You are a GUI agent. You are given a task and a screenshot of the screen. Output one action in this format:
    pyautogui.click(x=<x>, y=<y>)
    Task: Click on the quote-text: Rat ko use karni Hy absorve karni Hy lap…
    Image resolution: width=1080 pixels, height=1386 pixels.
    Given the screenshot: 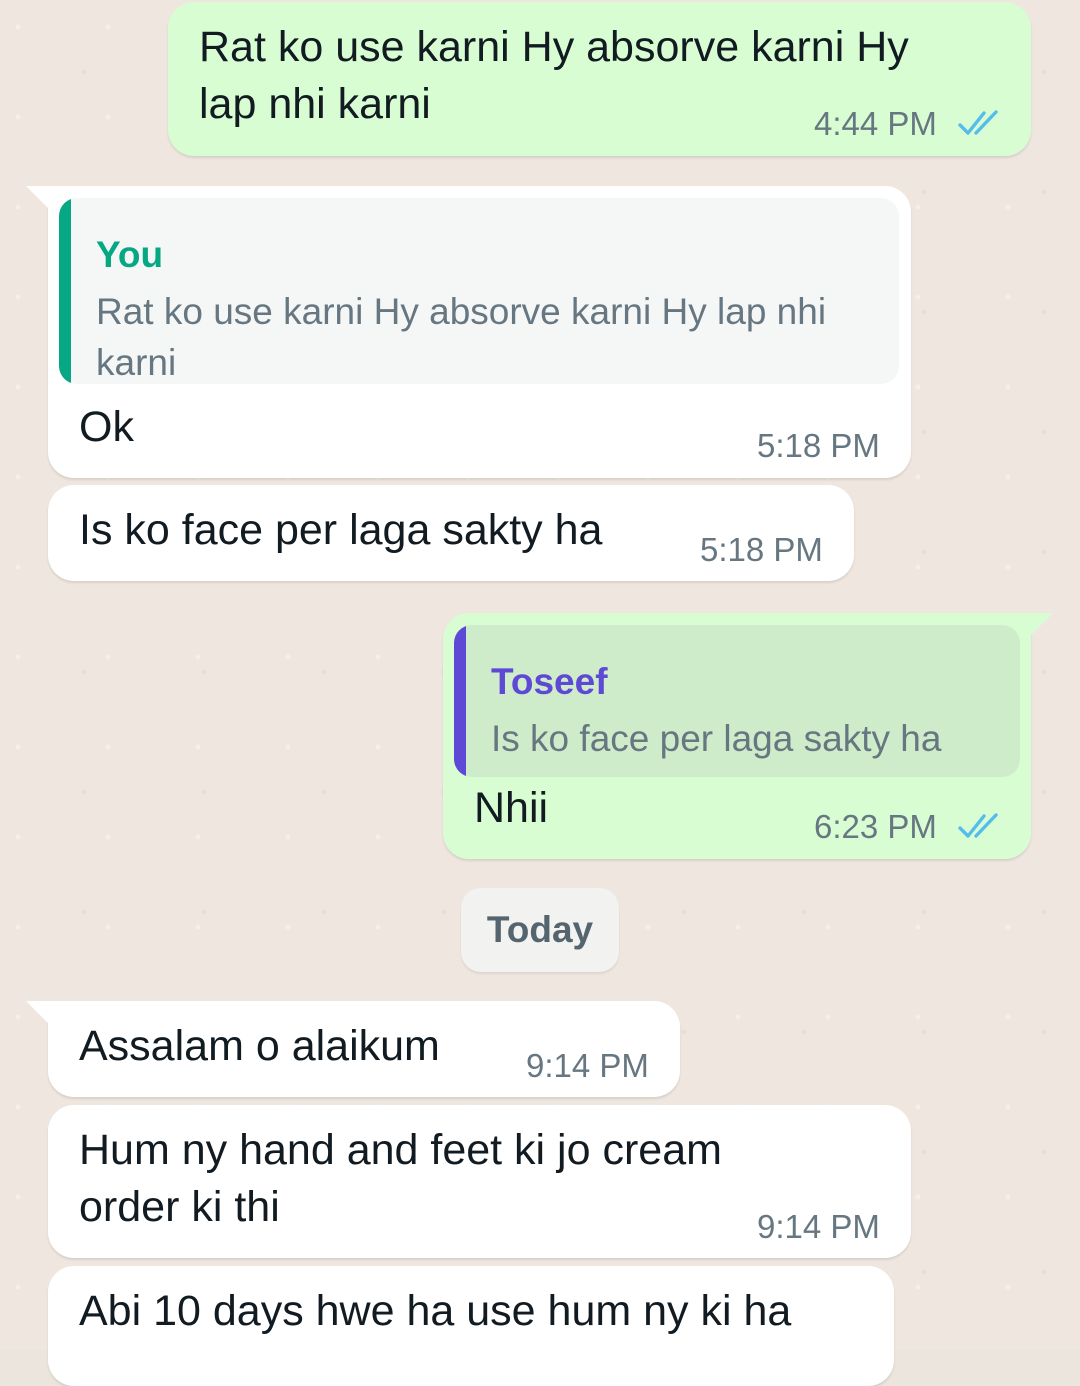 What is the action you would take?
    pyautogui.click(x=461, y=337)
    